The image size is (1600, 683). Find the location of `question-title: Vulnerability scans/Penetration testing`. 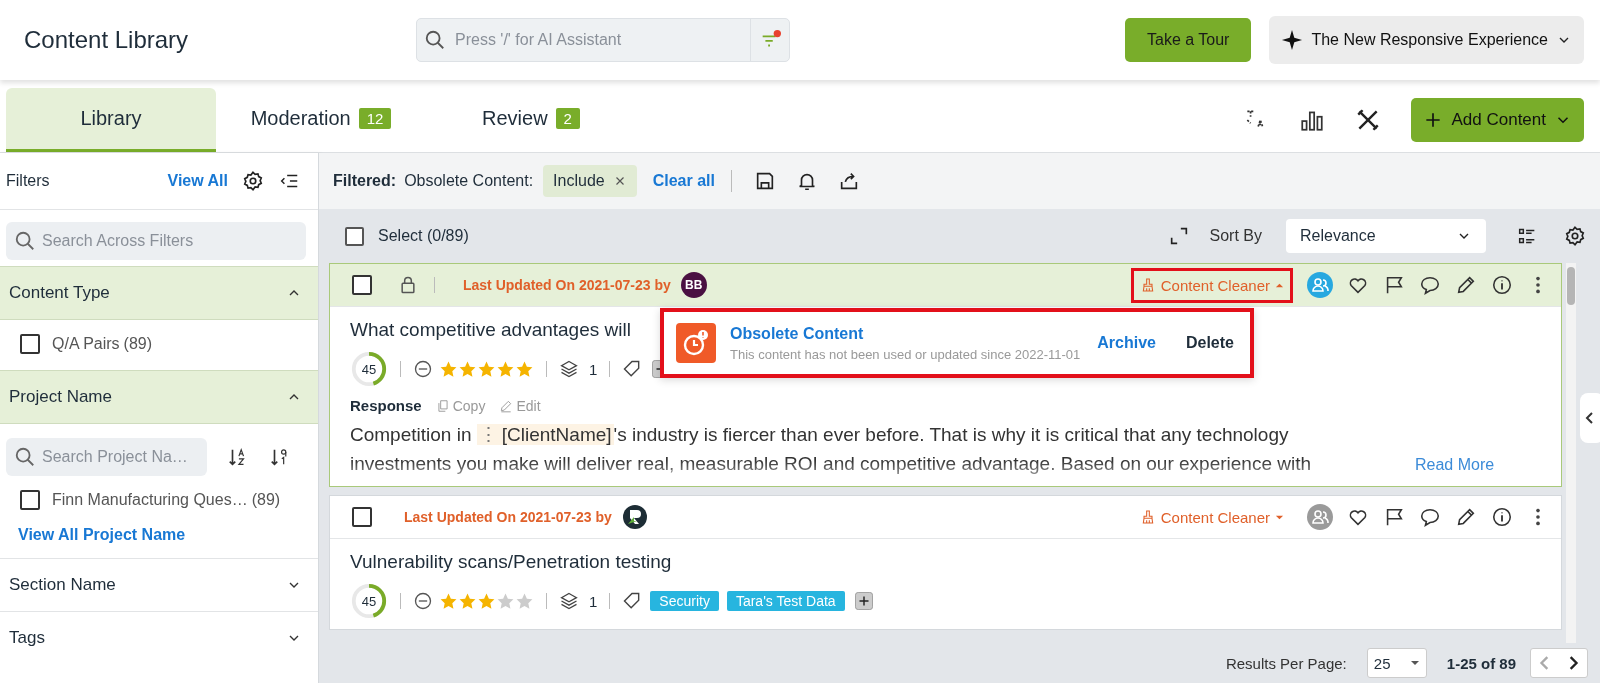

question-title: Vulnerability scans/Penetration testing is located at coordinates (946, 562).